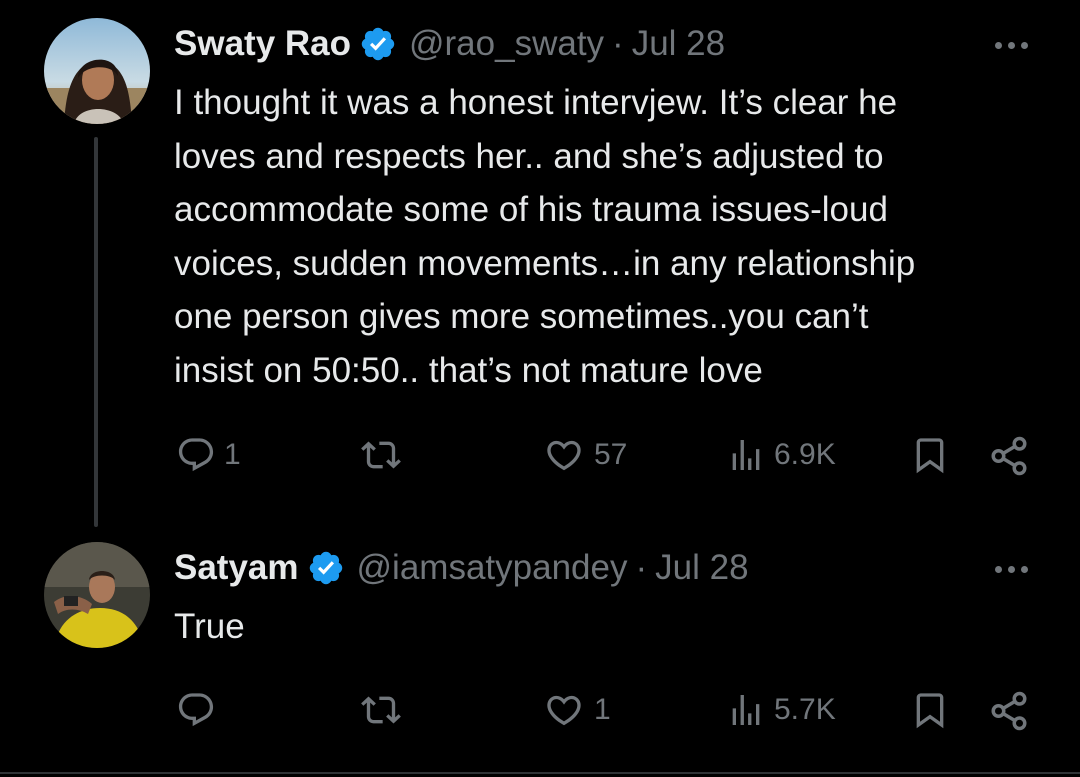 This screenshot has height=777, width=1080. Describe the element at coordinates (232, 454) in the screenshot. I see `reply-count: 1` at that location.